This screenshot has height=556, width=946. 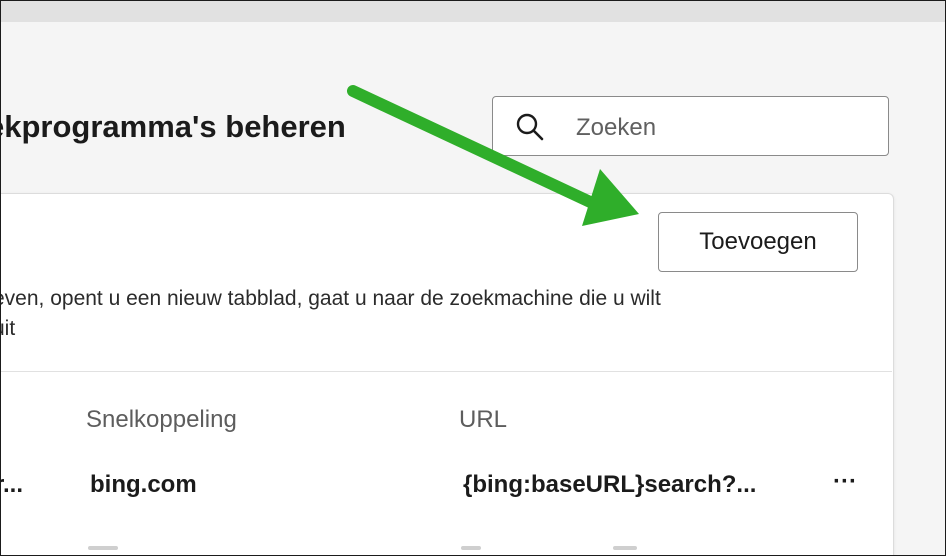 I want to click on column-header-shortcut: Snelkoppeling, so click(x=161, y=419).